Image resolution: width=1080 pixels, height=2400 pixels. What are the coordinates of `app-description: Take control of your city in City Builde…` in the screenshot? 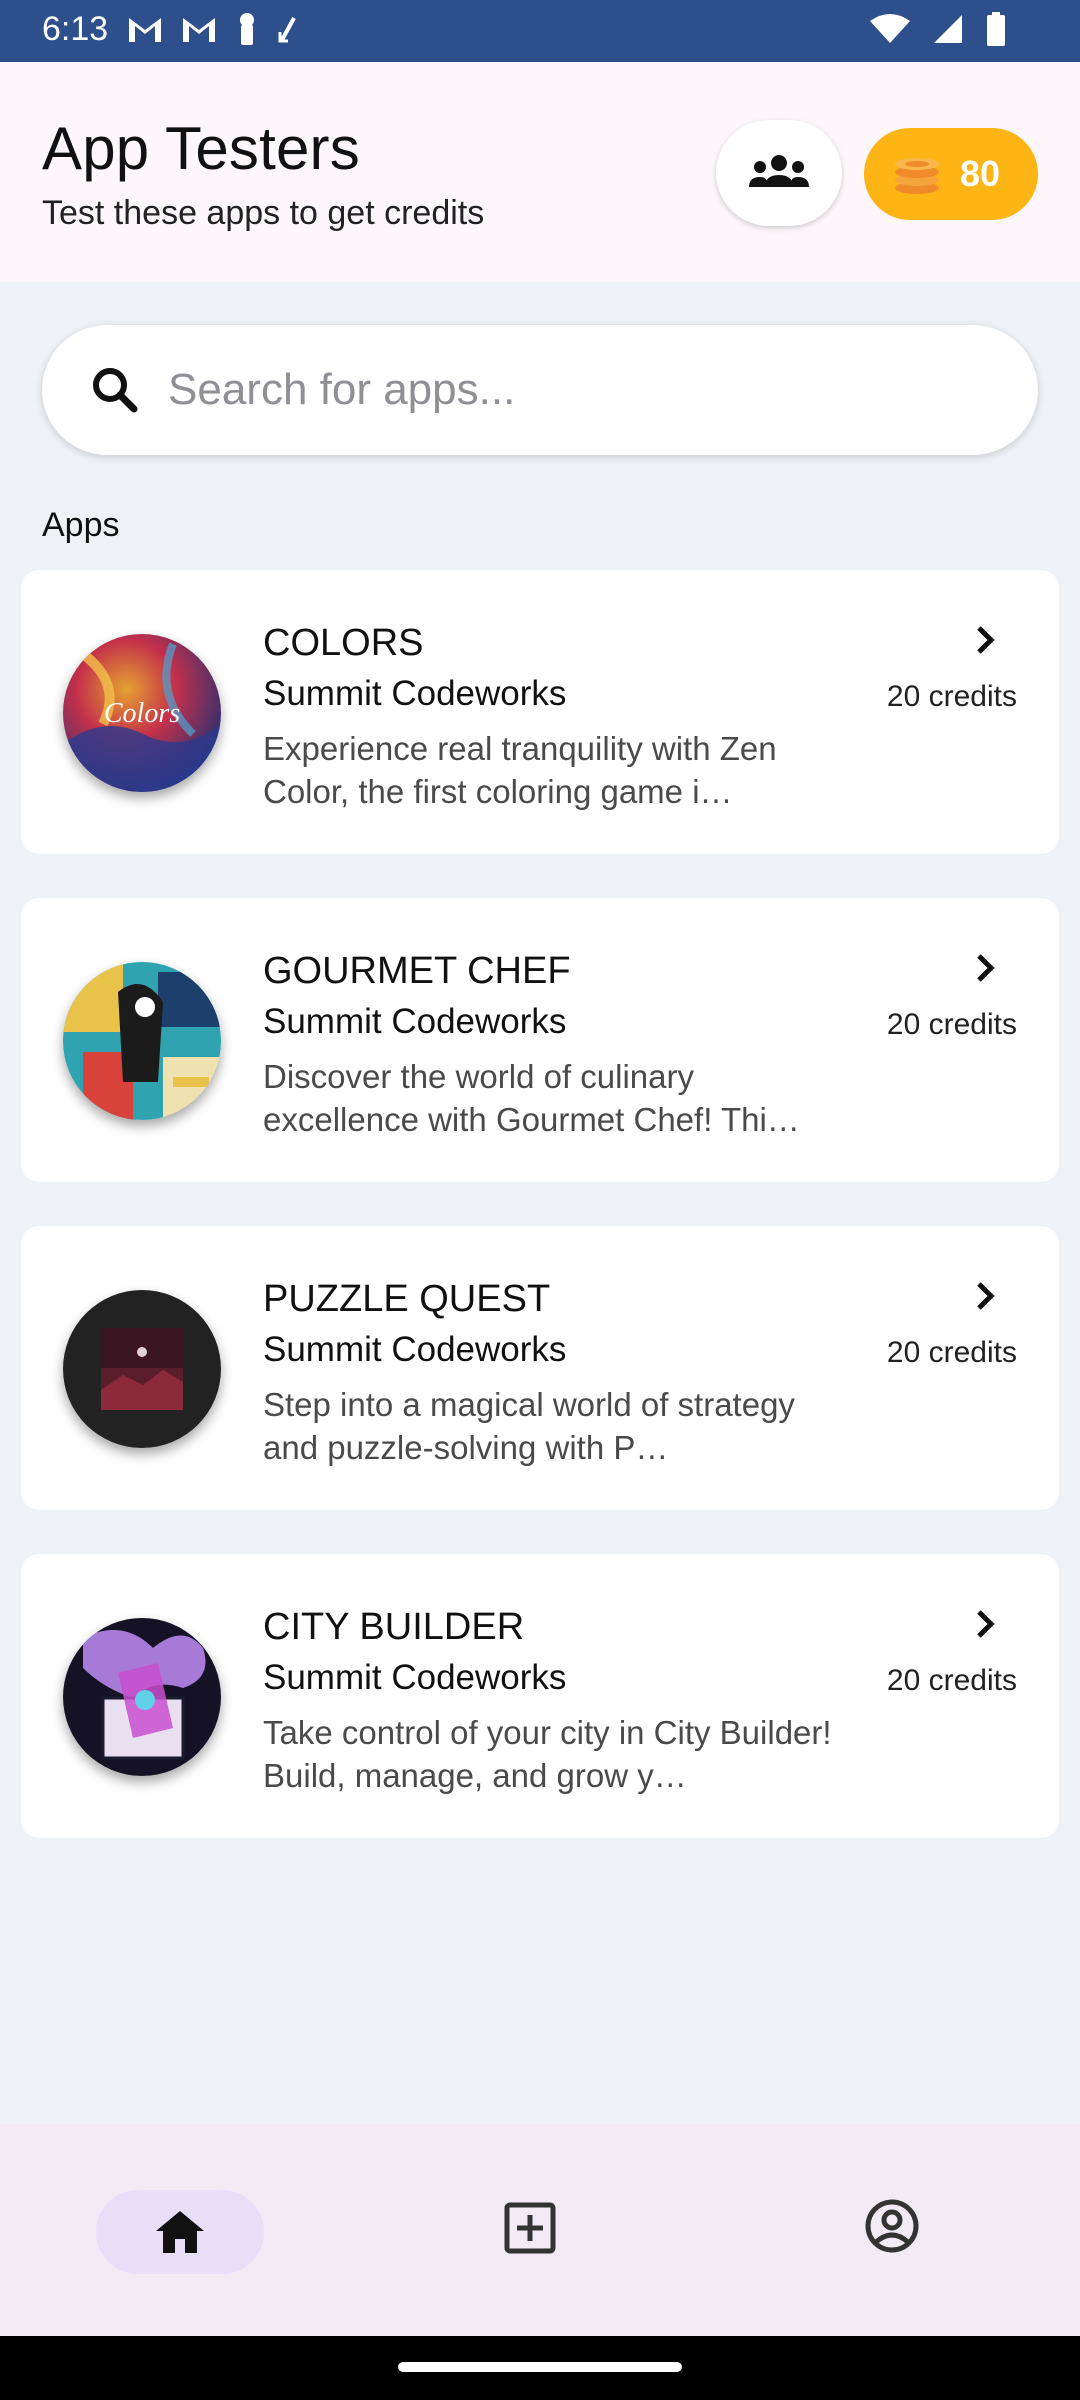 It's located at (547, 1754).